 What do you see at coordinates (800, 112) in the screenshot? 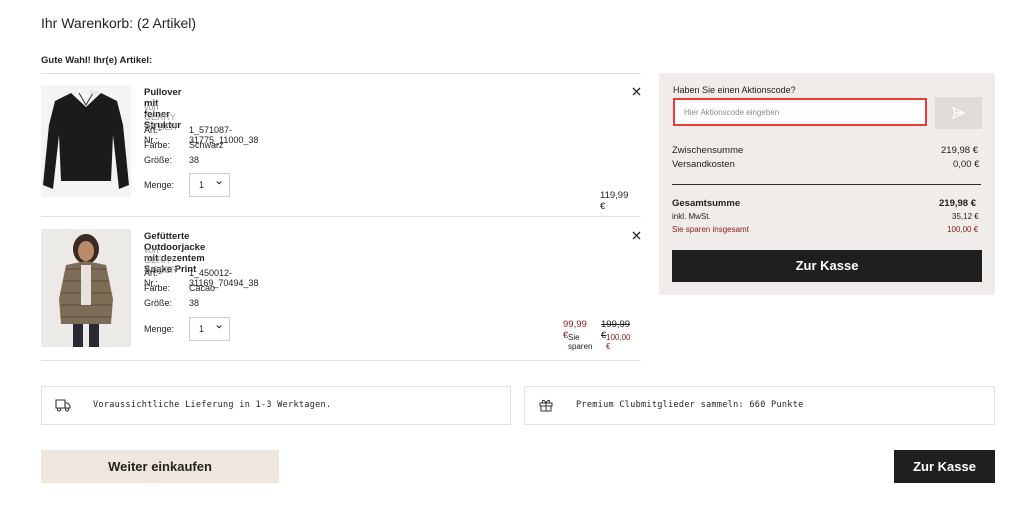
I see `promo-code-input: Hier Aktionscode eingeben` at bounding box center [800, 112].